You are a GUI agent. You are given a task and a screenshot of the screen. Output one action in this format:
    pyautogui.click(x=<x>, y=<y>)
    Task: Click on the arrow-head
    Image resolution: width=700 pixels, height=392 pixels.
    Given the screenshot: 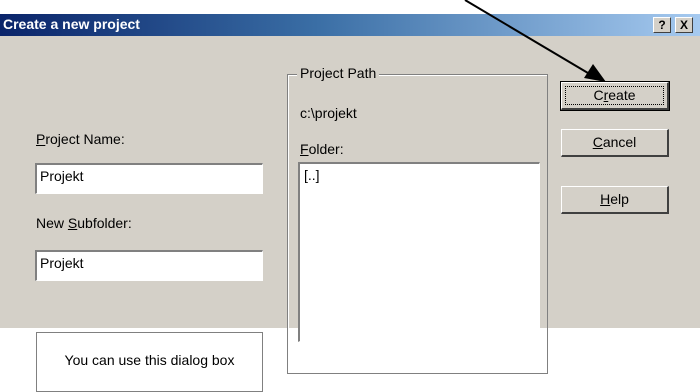 What is the action you would take?
    pyautogui.click(x=595, y=73)
    